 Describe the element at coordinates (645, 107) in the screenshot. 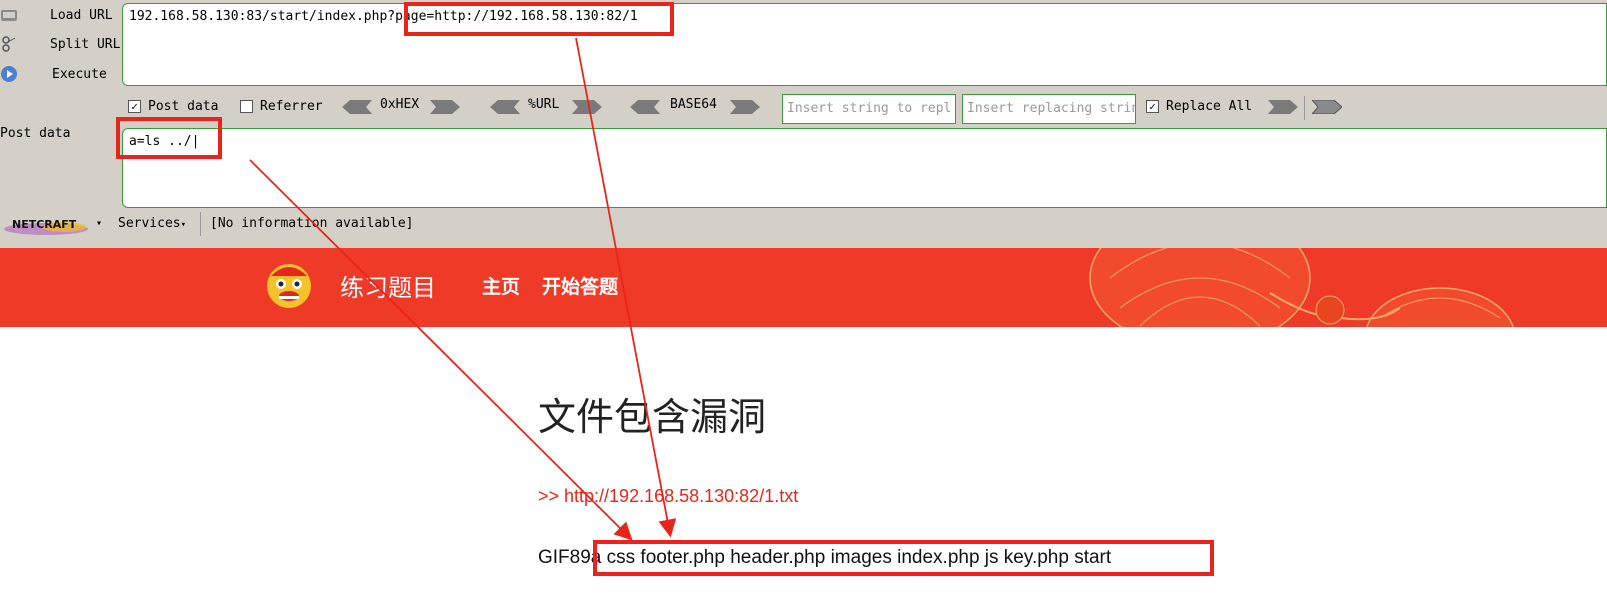

I see `base64-decode-arrow-icon` at that location.